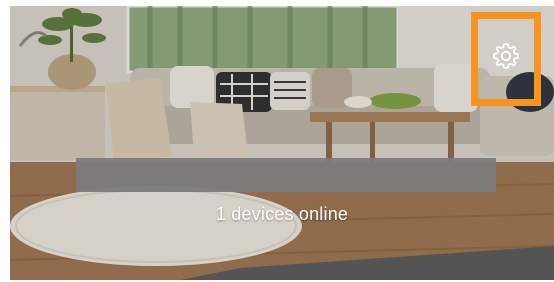  What do you see at coordinates (506, 56) in the screenshot?
I see `gear-icon` at bounding box center [506, 56].